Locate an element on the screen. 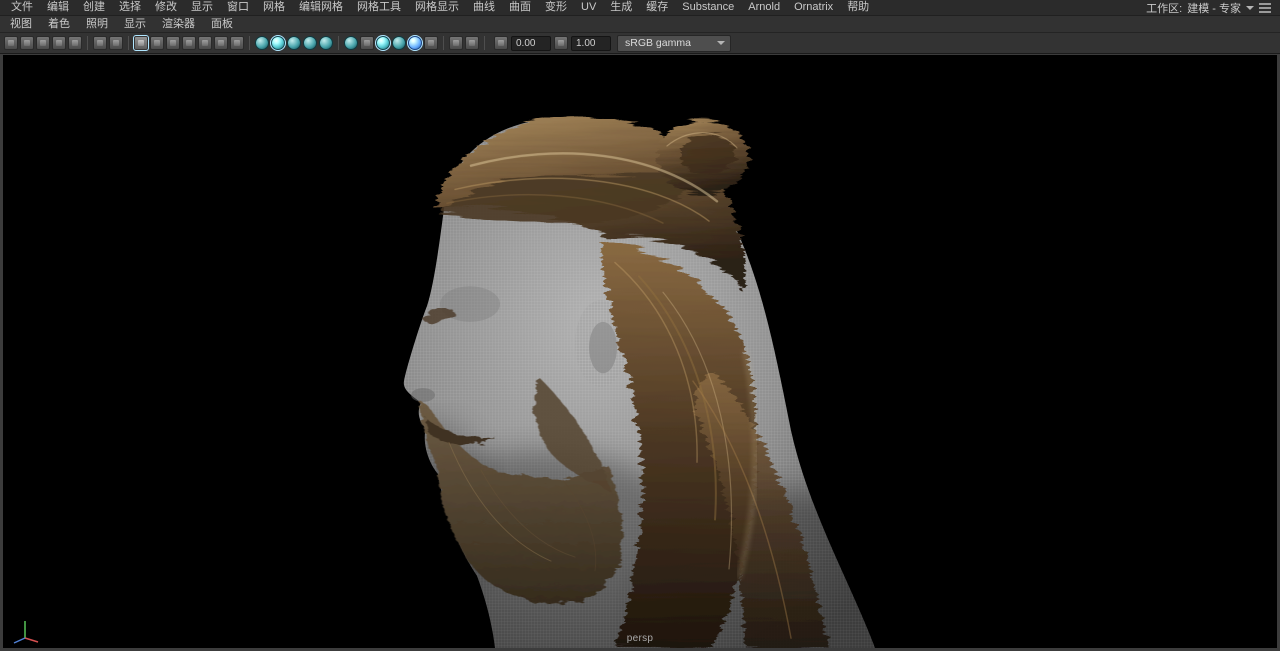 The image size is (1280, 651). camera-tools-group is located at coordinates (43, 43).